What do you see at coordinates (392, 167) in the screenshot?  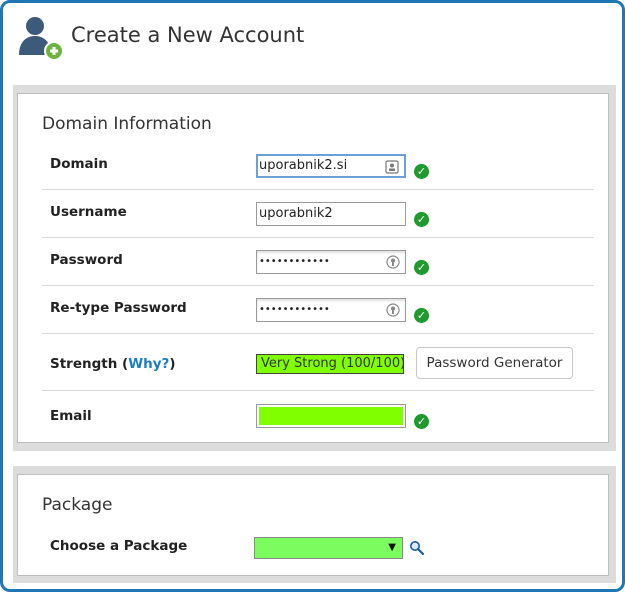 I see `contact-card-icon` at bounding box center [392, 167].